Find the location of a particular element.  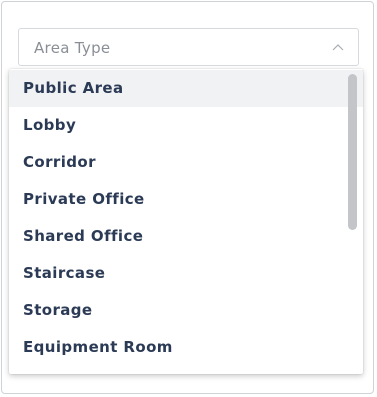

option-shared-office: Shared Office is located at coordinates (186, 236).